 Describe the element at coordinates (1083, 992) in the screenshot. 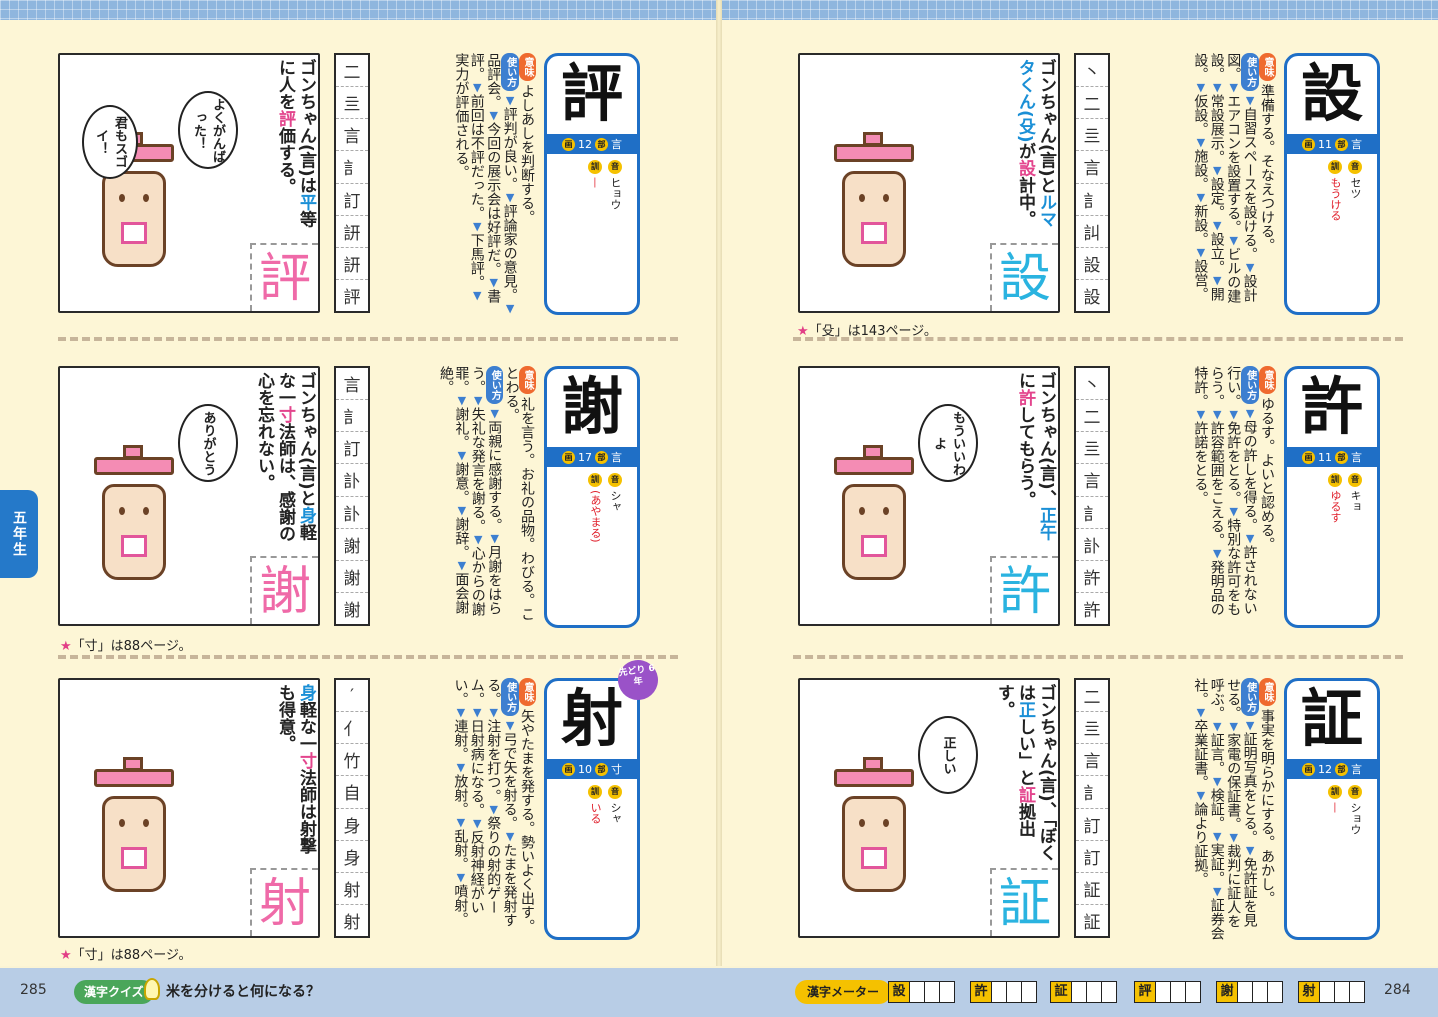

I see `kanji-meter-item: 証` at that location.